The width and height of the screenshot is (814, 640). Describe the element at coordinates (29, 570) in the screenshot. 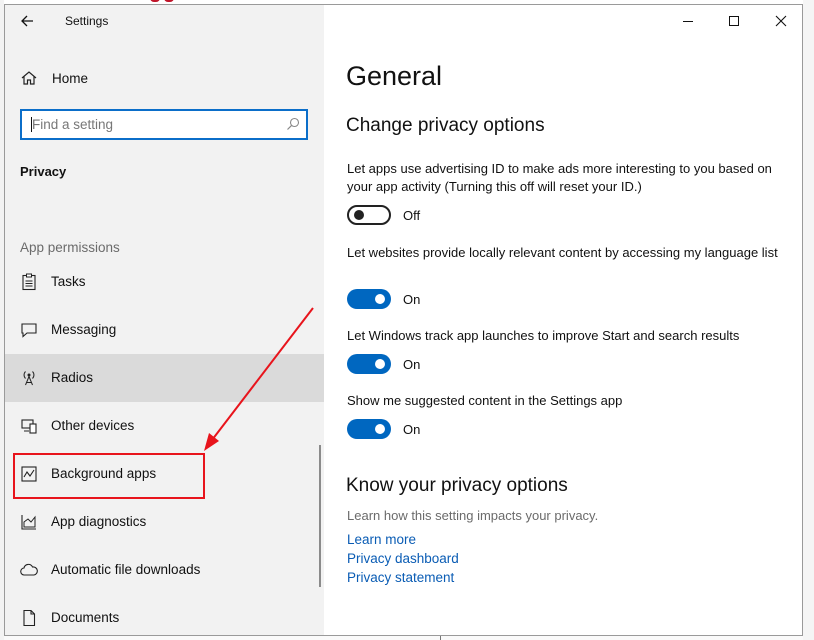

I see `cloud-download-icon` at that location.